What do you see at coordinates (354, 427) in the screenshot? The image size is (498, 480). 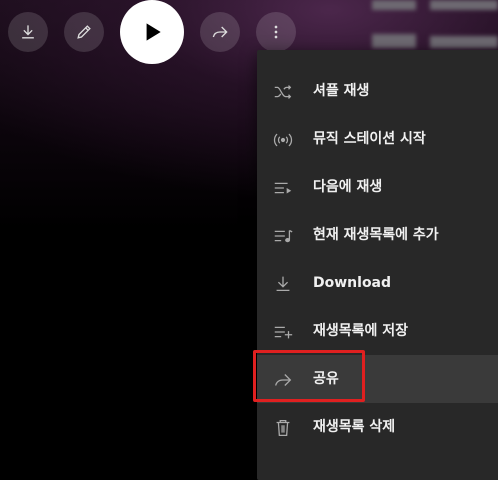 I see `menu-item-label: 재생목록 삭제` at bounding box center [354, 427].